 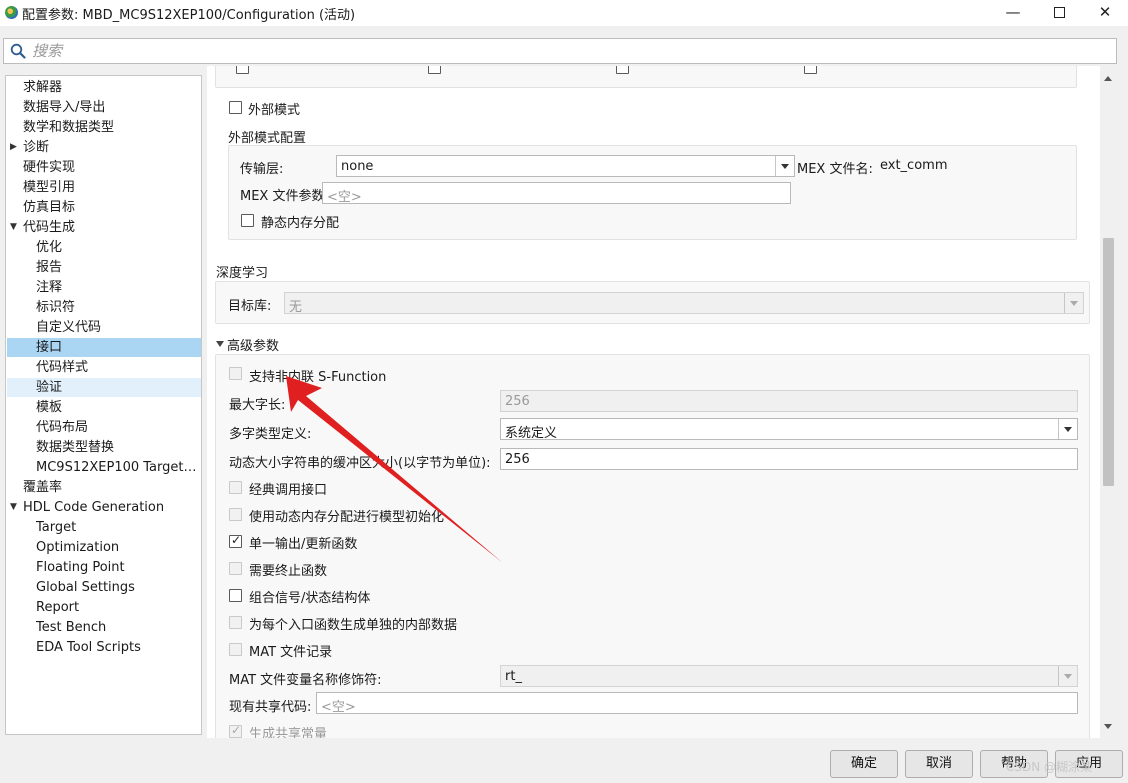 What do you see at coordinates (284, 196) in the screenshot?
I see `mex-args-label: MEX 文件参数:` at bounding box center [284, 196].